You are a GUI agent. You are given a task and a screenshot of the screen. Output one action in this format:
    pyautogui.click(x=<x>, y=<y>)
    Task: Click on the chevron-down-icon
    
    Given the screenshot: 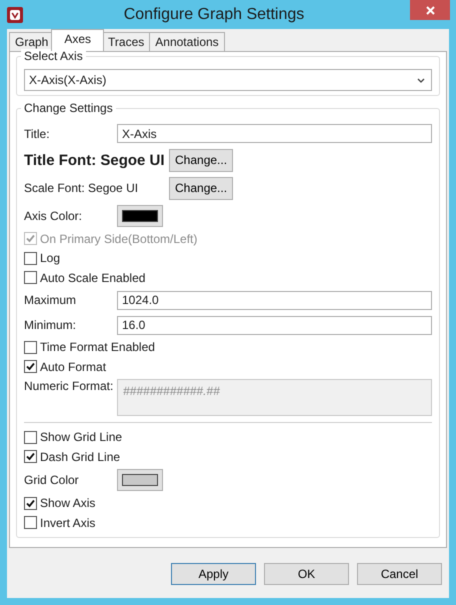 What is the action you would take?
    pyautogui.click(x=421, y=80)
    